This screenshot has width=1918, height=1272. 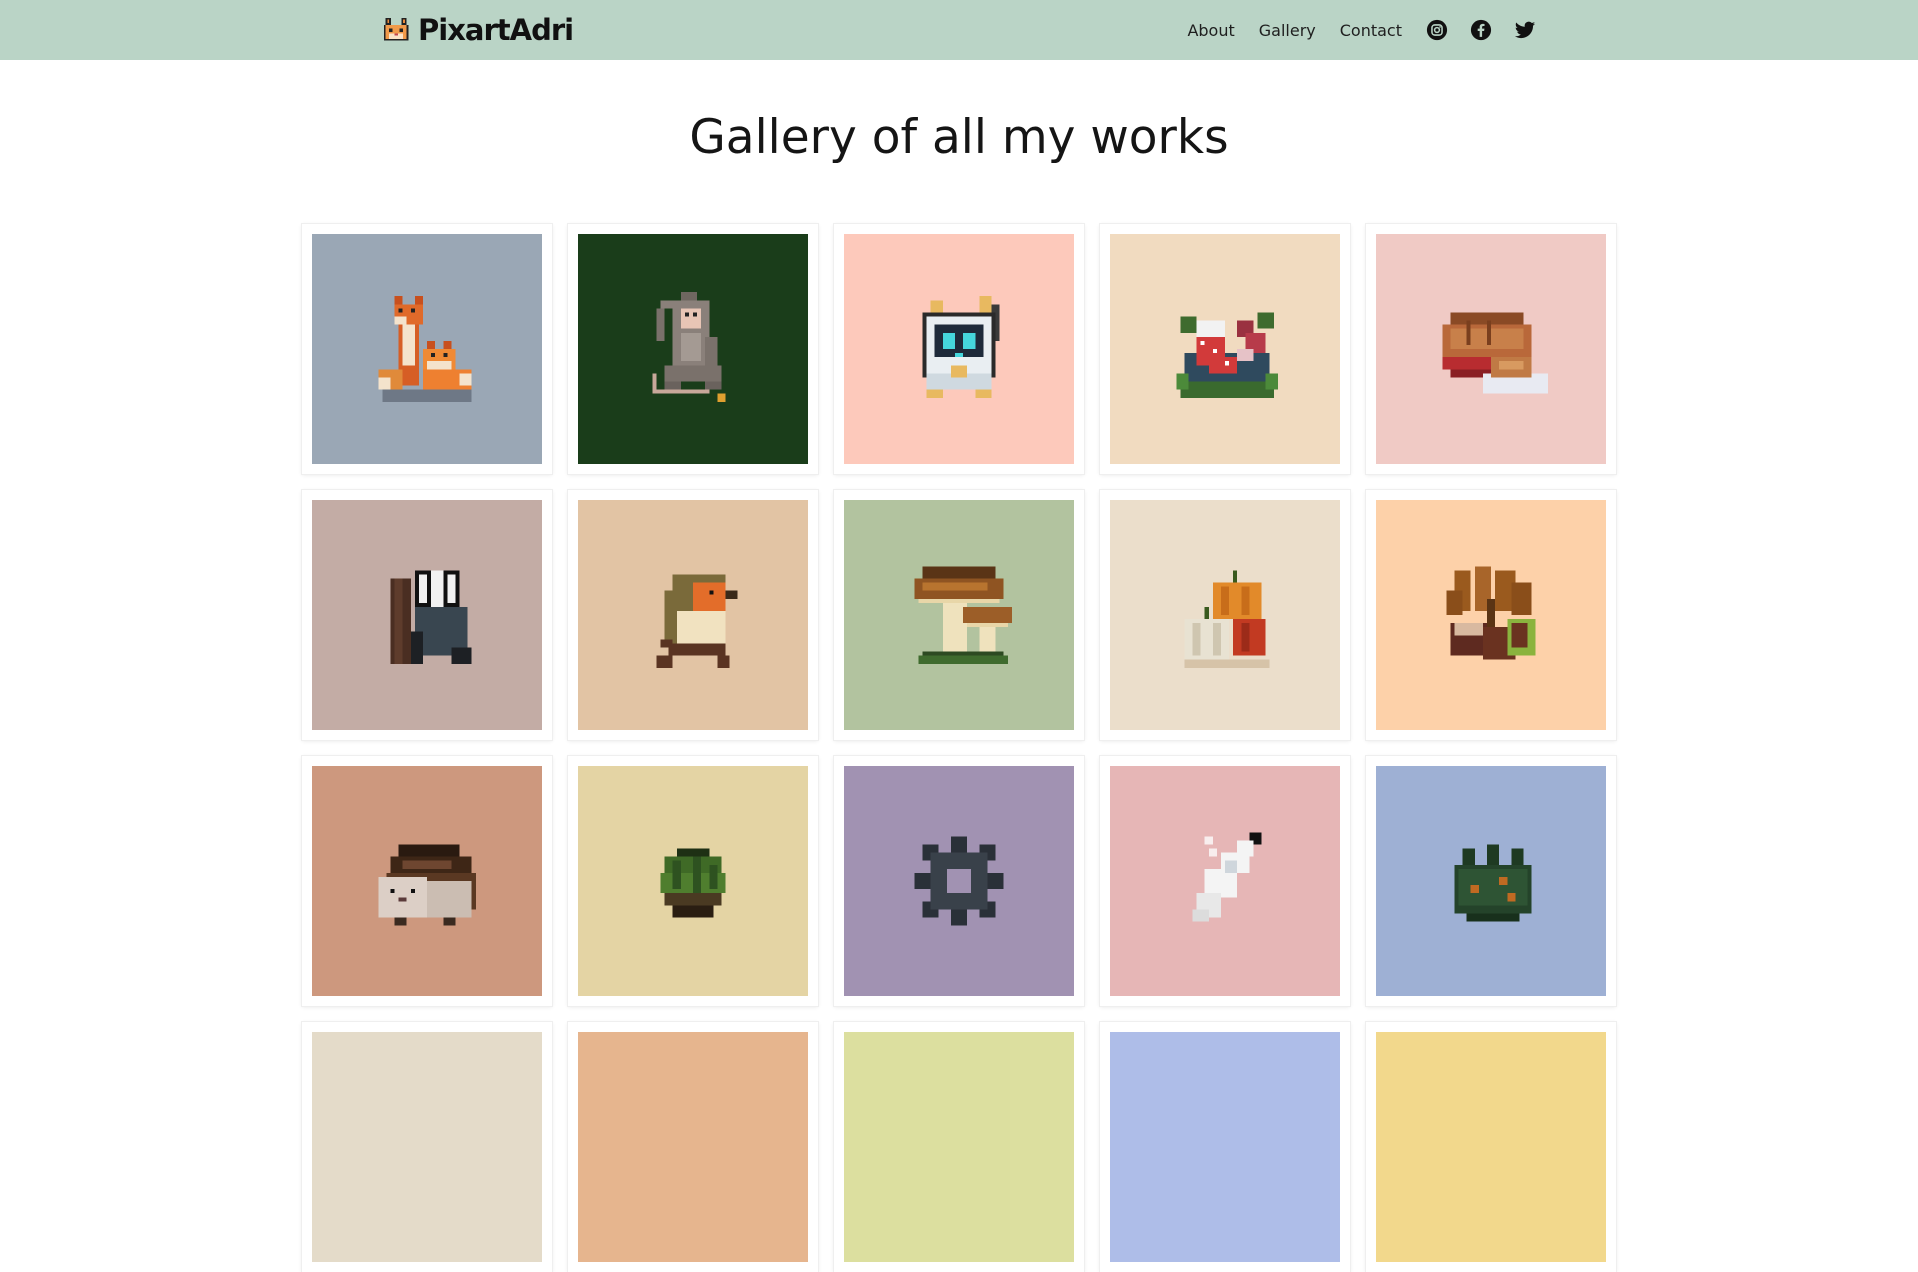 I want to click on nav-about-link: About, so click(x=1210, y=30).